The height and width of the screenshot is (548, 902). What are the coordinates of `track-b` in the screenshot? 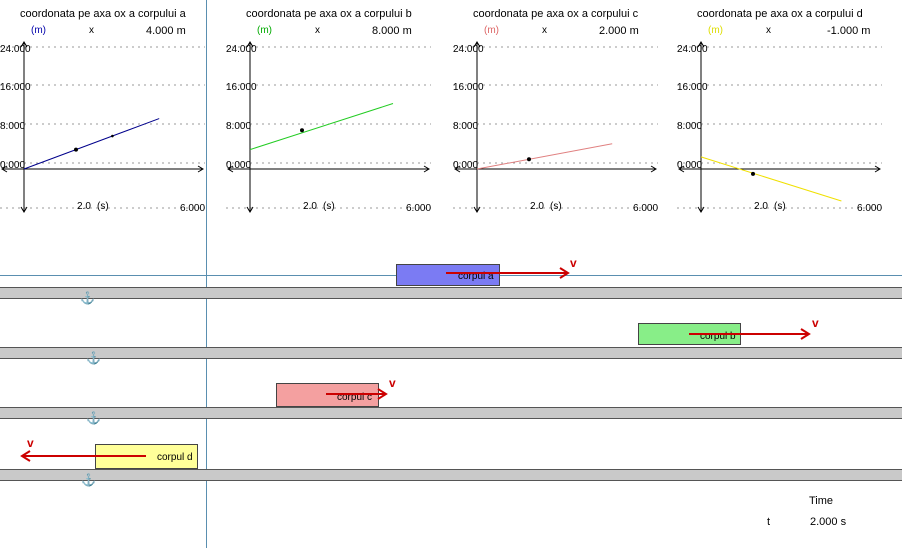 It's located at (451, 353).